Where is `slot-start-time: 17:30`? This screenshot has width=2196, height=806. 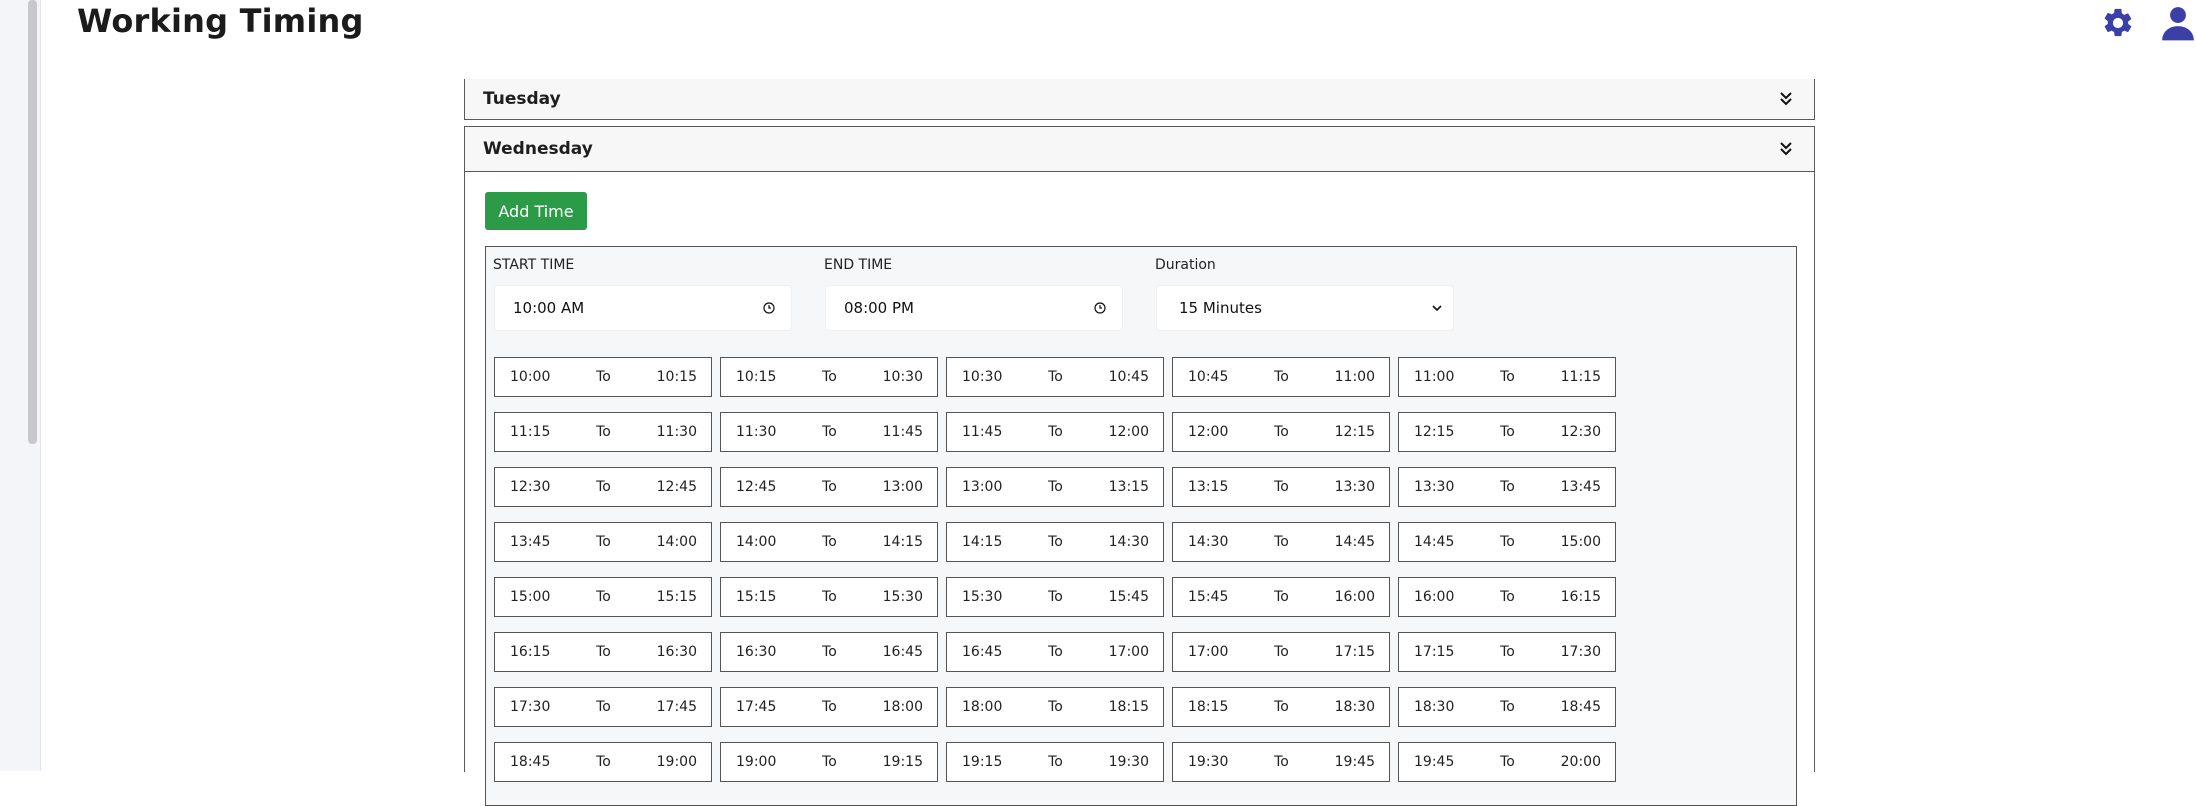
slot-start-time: 17:30 is located at coordinates (530, 707).